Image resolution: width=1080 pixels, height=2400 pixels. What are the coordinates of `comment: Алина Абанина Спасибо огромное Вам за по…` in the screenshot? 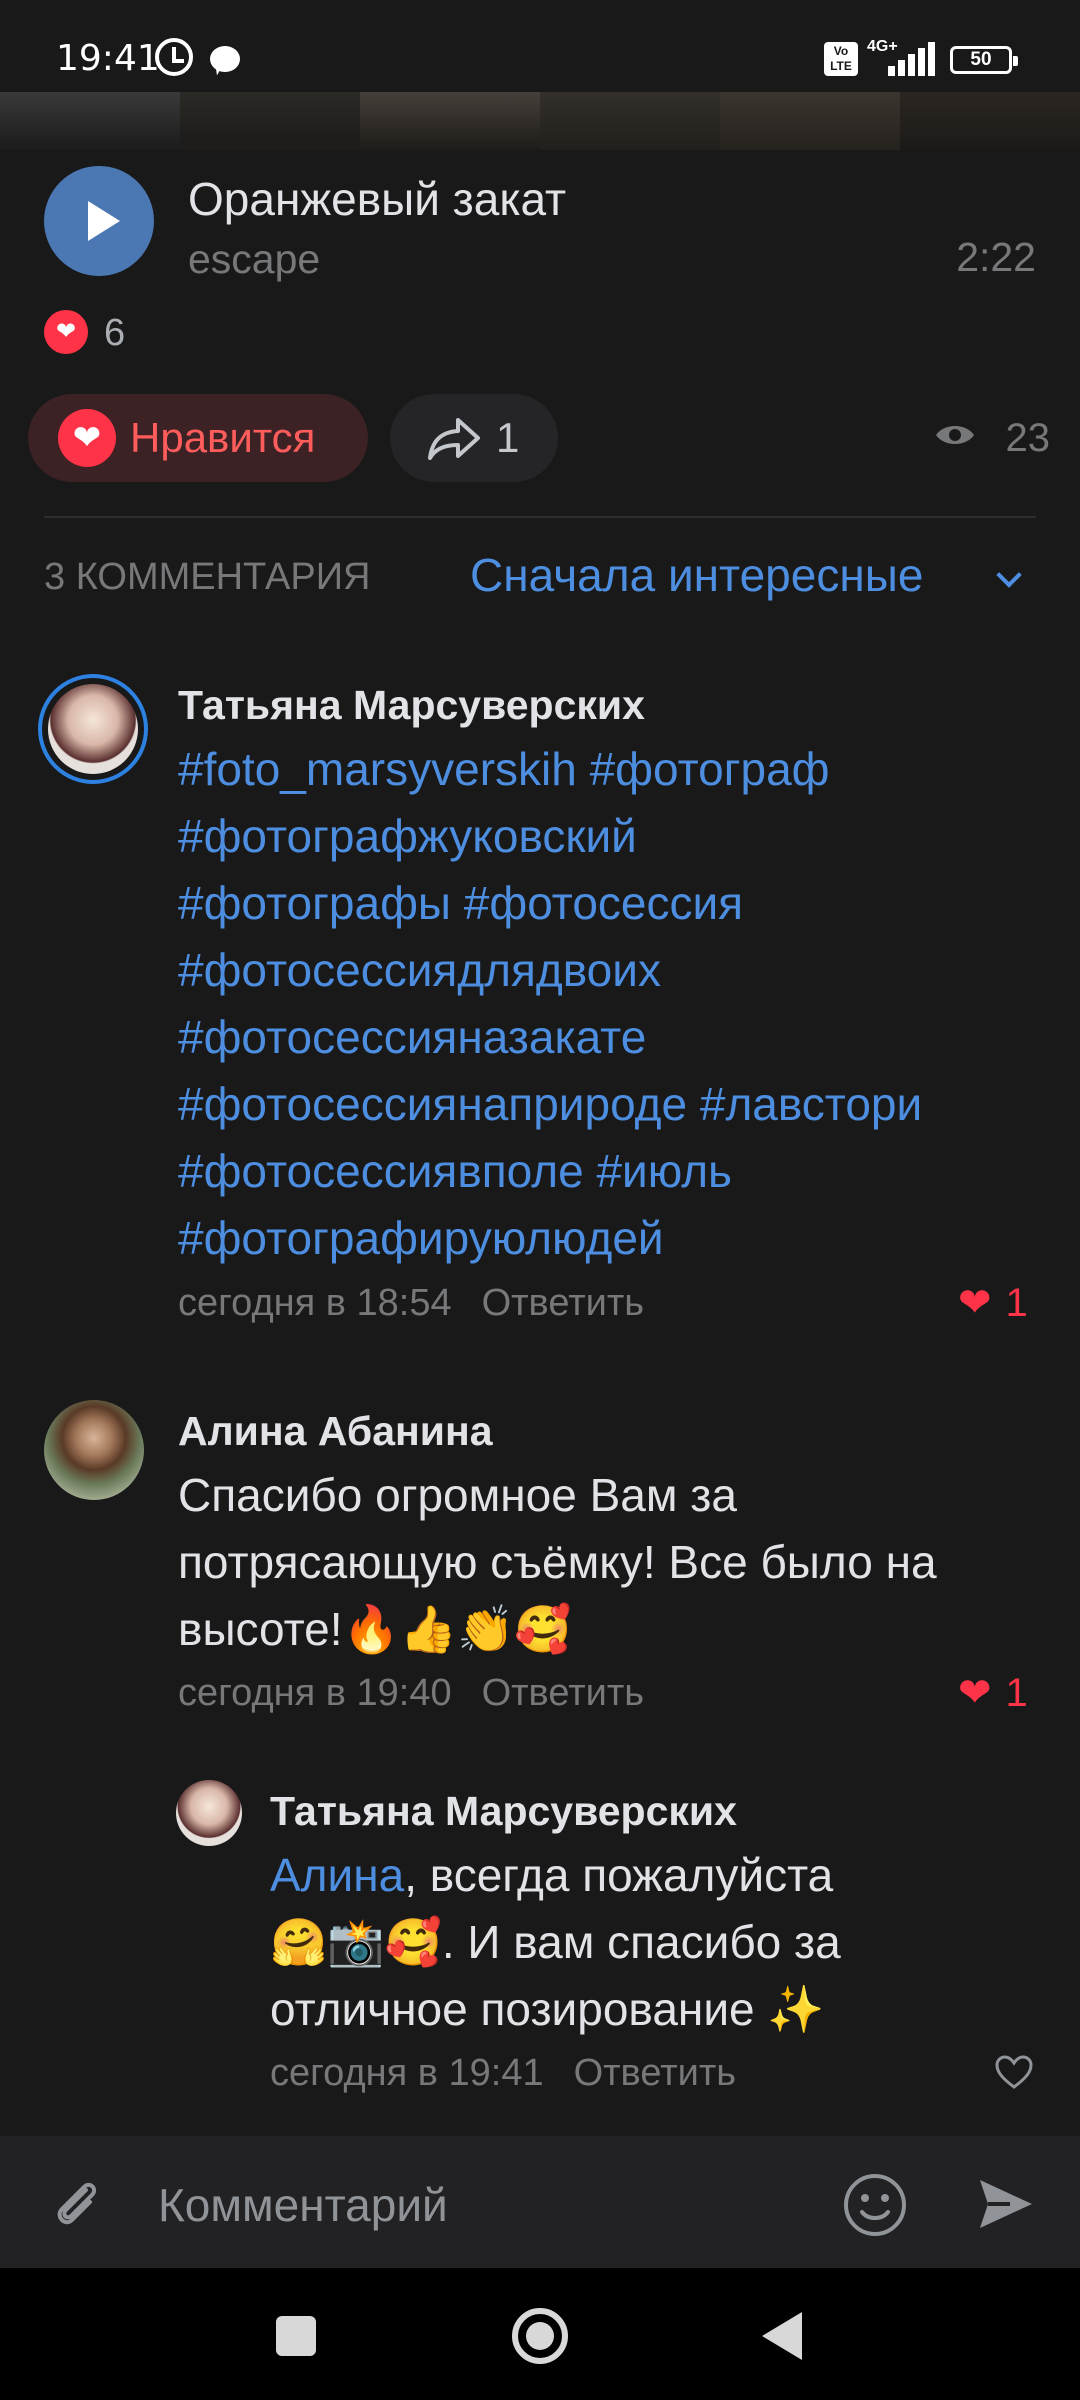 It's located at (540, 1560).